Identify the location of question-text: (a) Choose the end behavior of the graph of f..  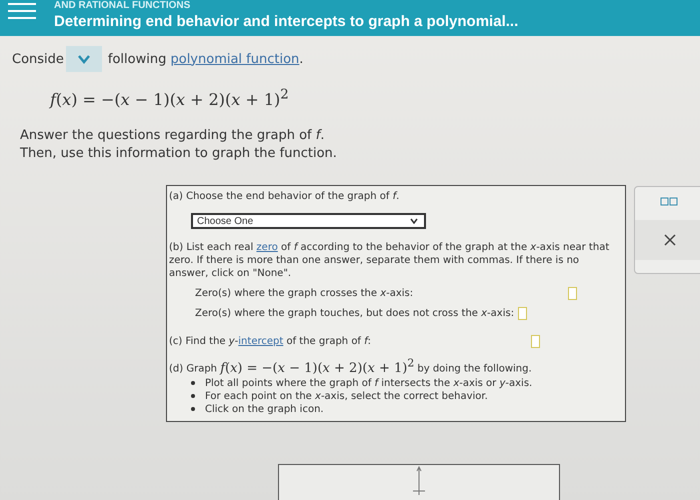
(284, 196).